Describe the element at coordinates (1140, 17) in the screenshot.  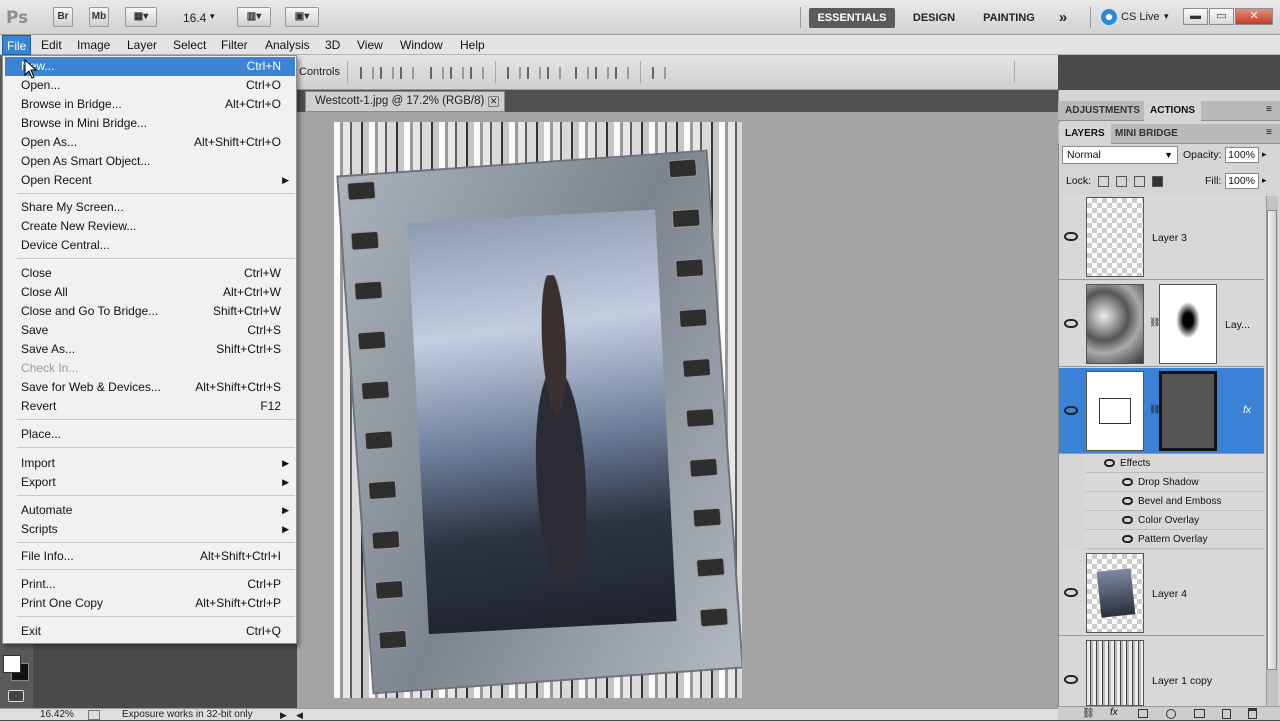
I see `cs-live-menu: CS Live` at that location.